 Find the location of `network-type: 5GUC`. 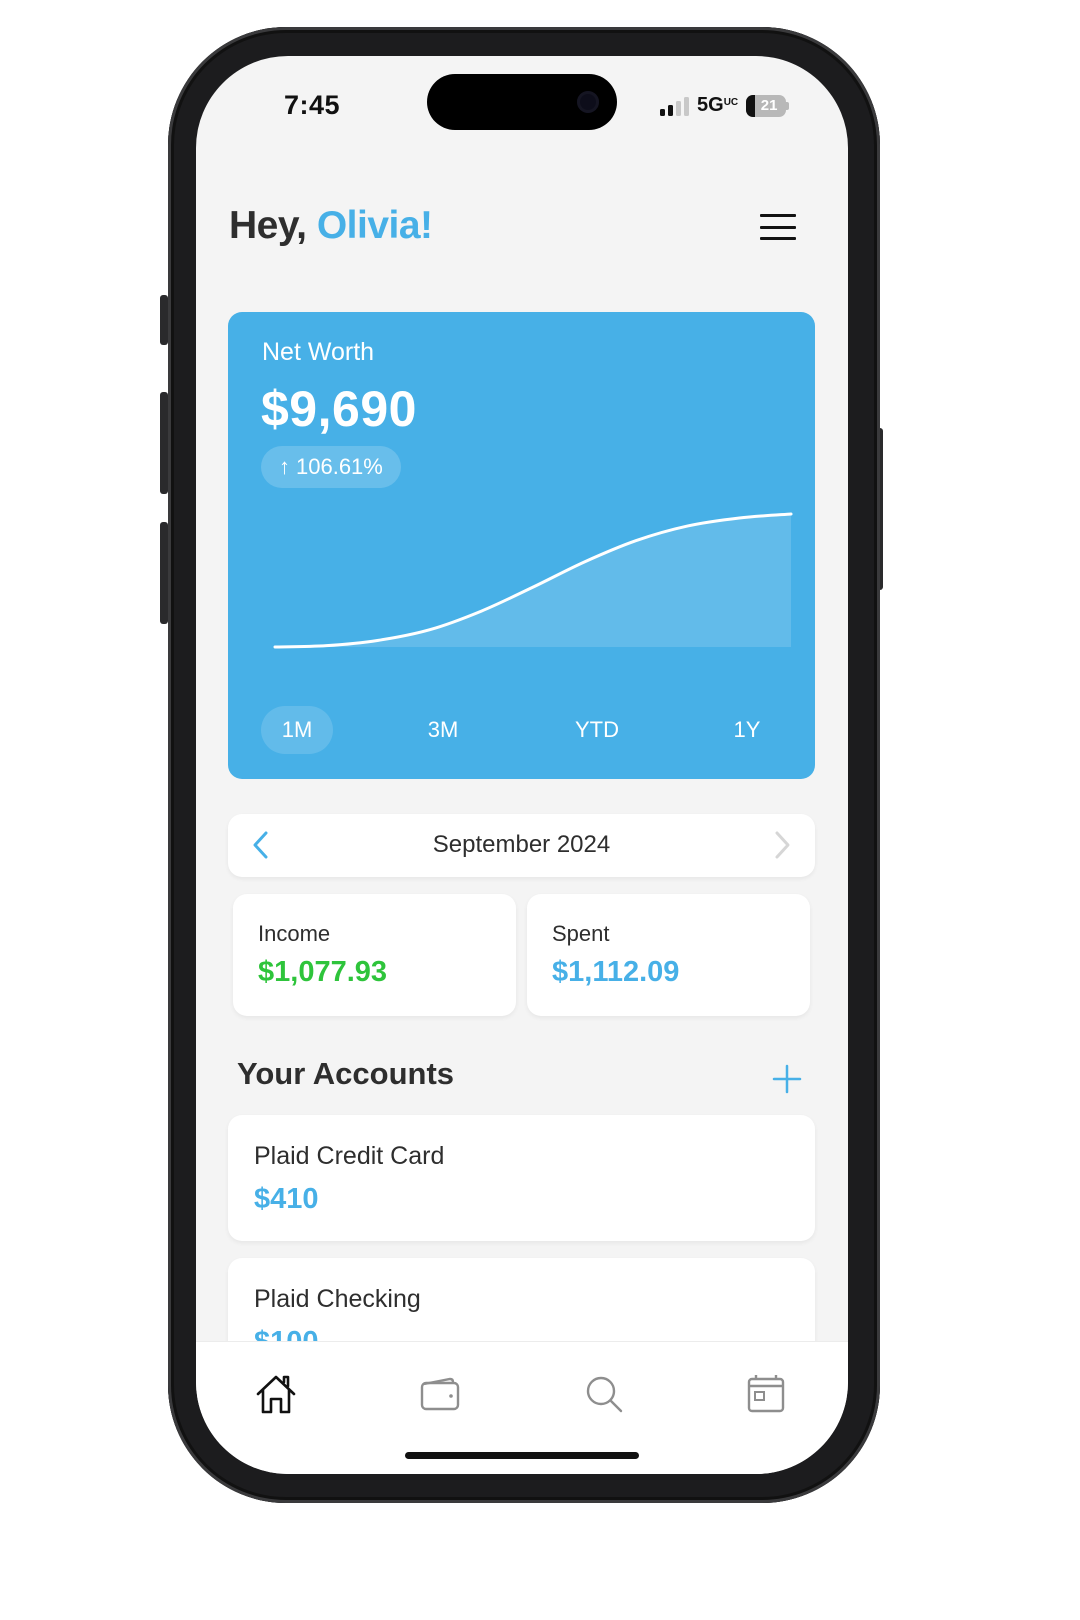

network-type: 5GUC is located at coordinates (718, 105).